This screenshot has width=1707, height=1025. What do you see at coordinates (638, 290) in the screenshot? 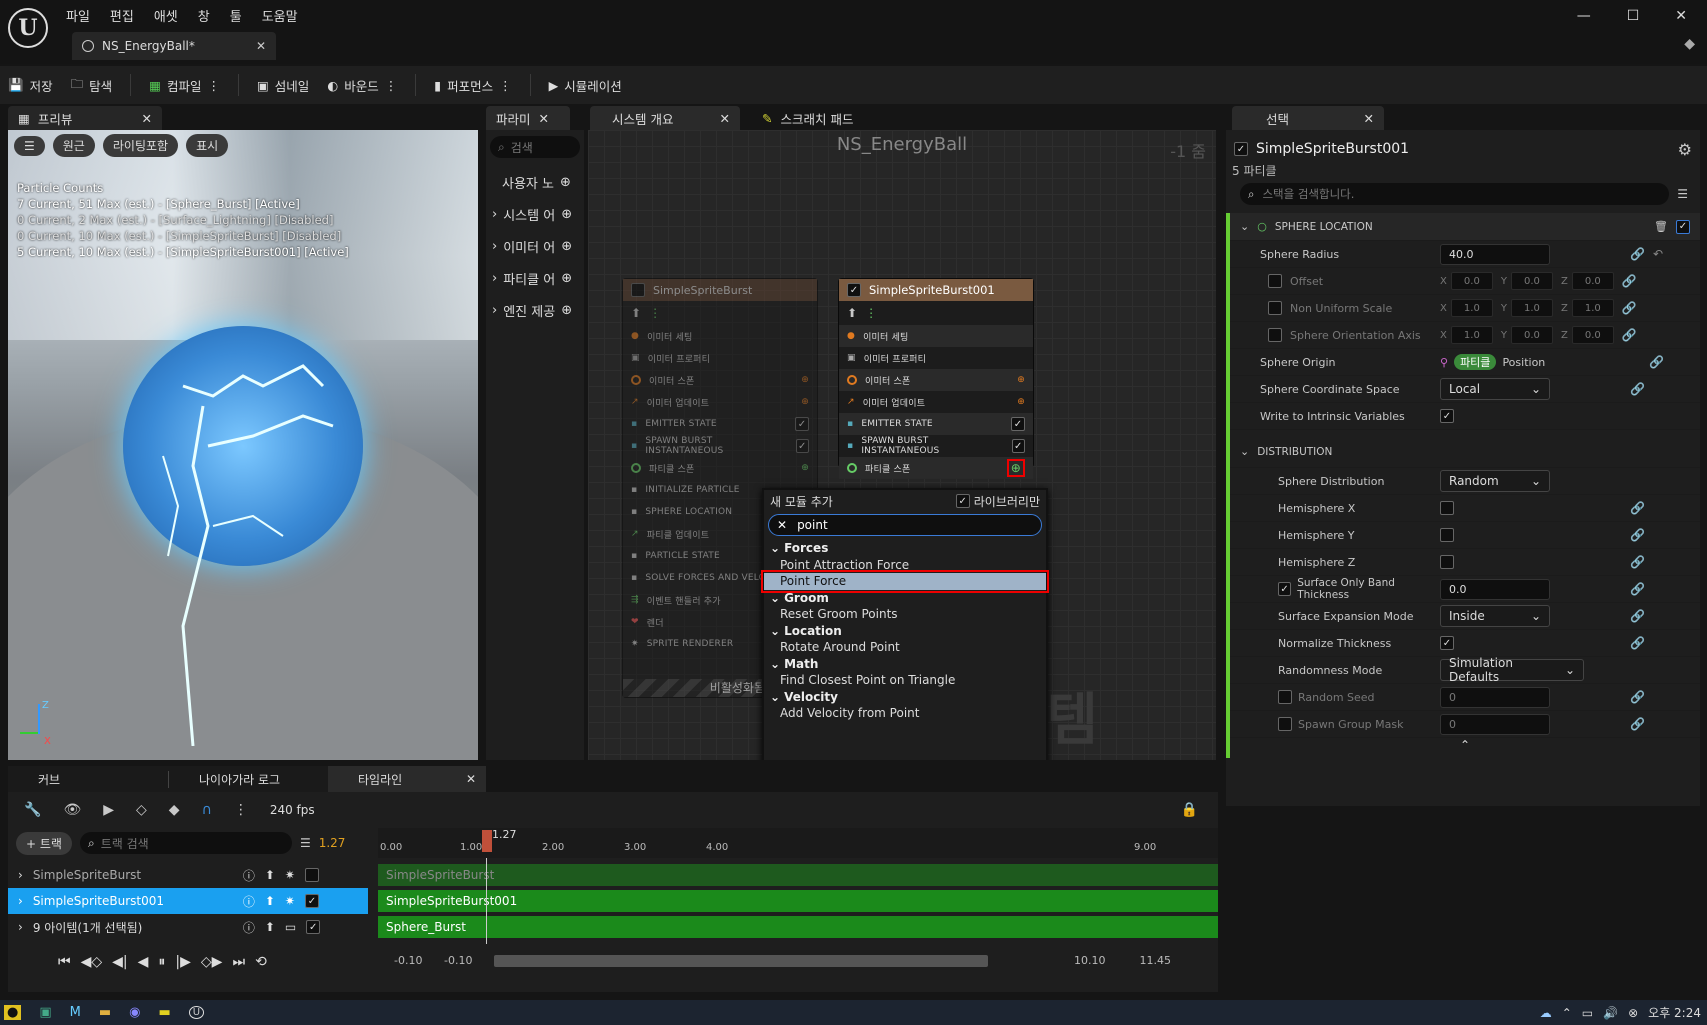
I see `node-enable-checkbox` at bounding box center [638, 290].